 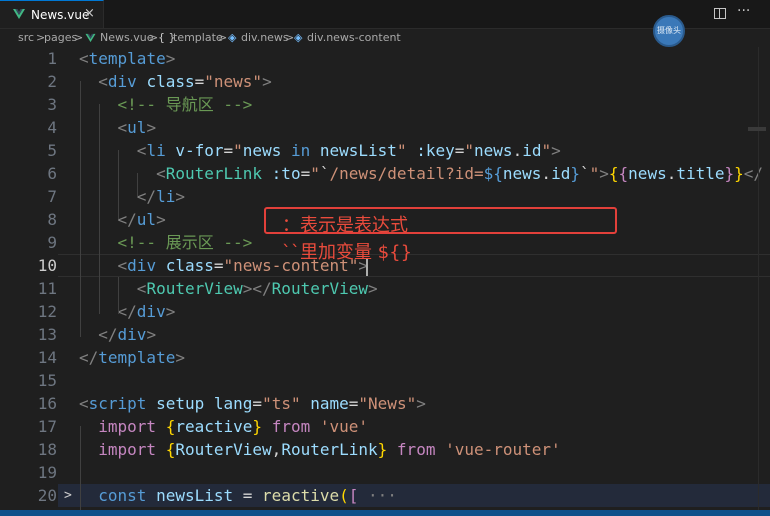 I want to click on code-token: news, so click(x=262, y=150).